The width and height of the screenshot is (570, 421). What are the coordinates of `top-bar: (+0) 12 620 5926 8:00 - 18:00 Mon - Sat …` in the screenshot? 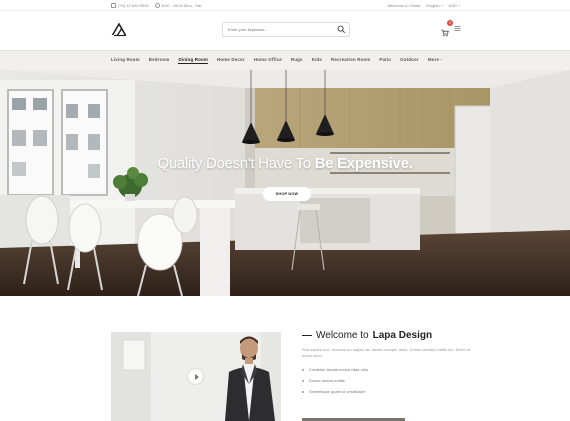 It's located at (285, 5).